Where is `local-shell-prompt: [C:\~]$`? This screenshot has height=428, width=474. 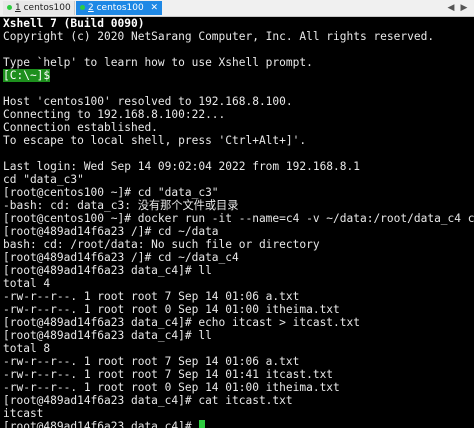
local-shell-prompt: [C:\~]$ is located at coordinates (27, 75).